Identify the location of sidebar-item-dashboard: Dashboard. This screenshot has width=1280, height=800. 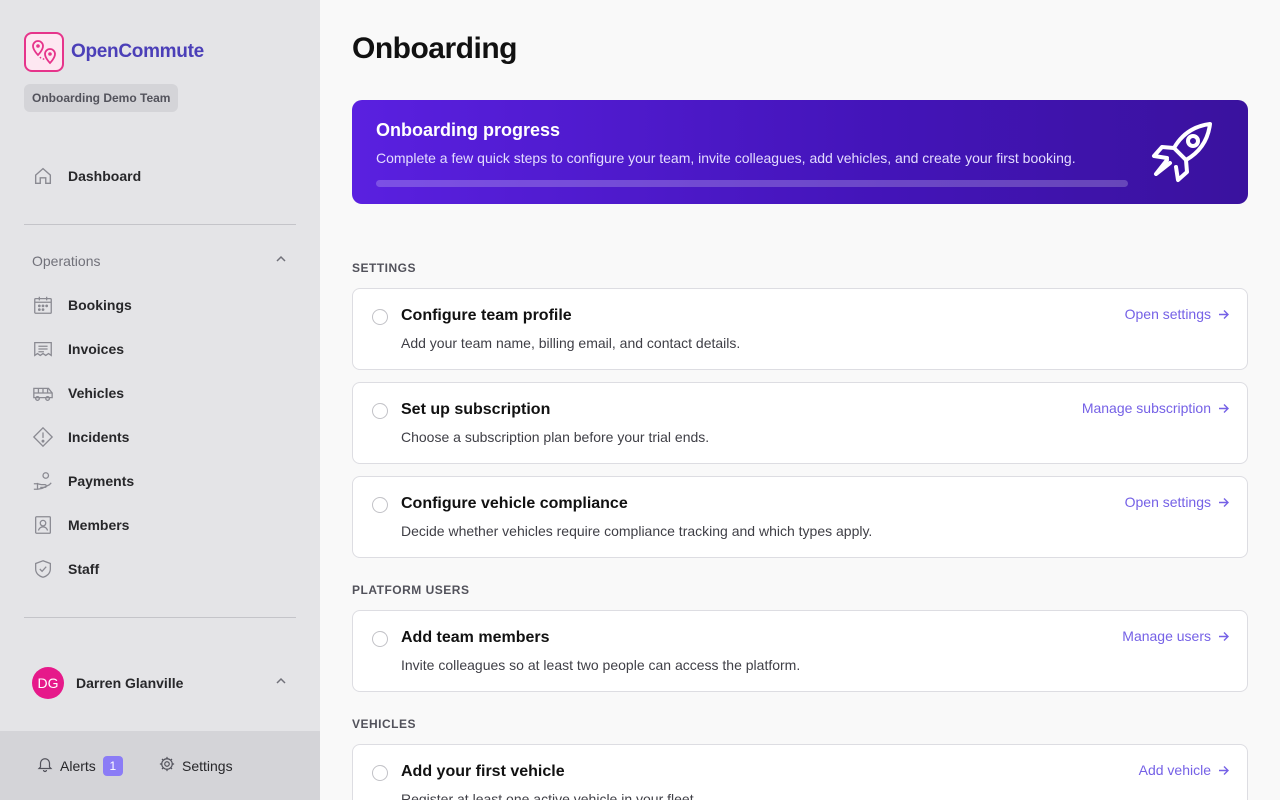
(160, 176).